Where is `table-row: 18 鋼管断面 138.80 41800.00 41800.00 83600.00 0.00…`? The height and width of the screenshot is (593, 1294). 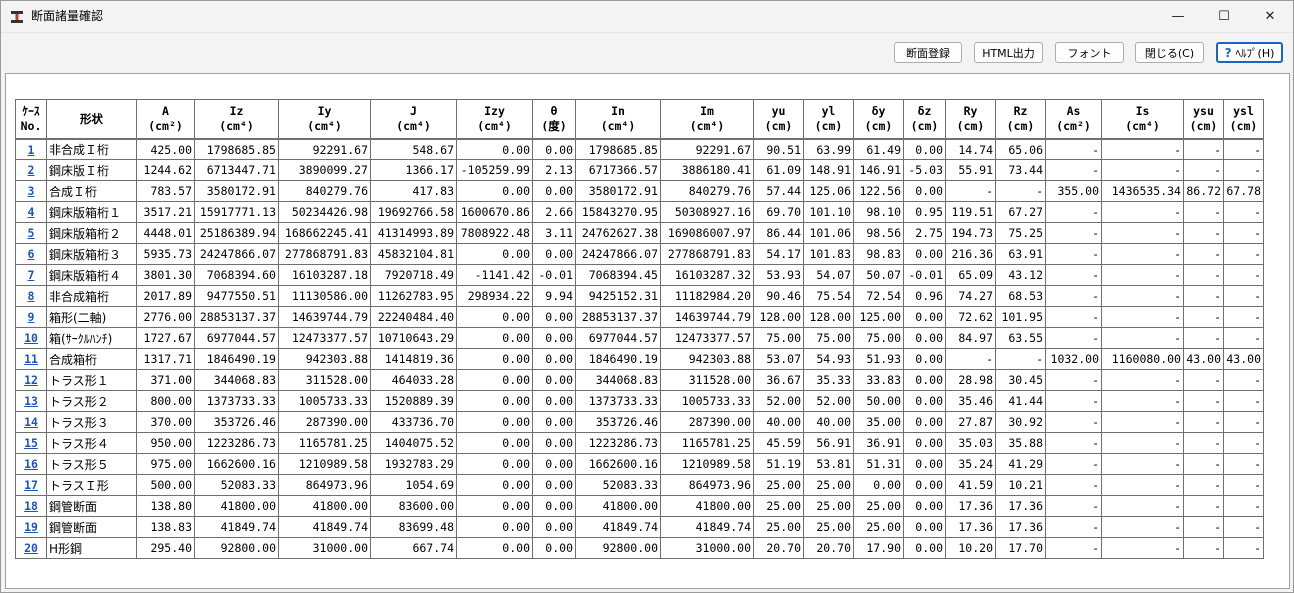
table-row: 18 鋼管断面 138.80 41800.00 41800.00 83600.00 0.00… is located at coordinates (639, 506).